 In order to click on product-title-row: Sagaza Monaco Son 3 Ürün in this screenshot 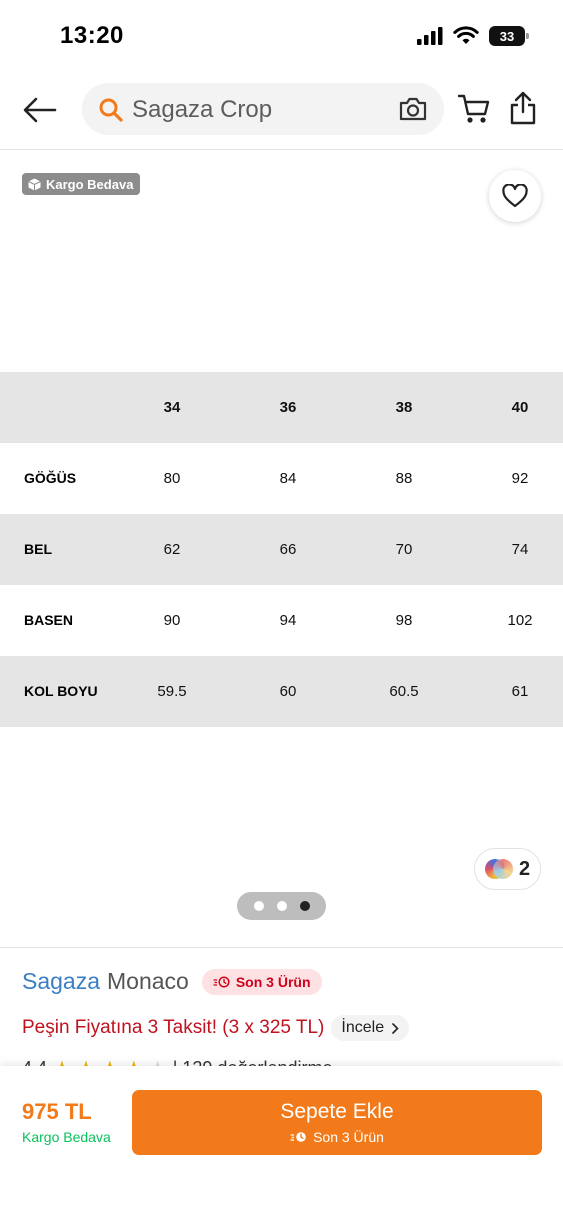, I will do `click(172, 981)`.